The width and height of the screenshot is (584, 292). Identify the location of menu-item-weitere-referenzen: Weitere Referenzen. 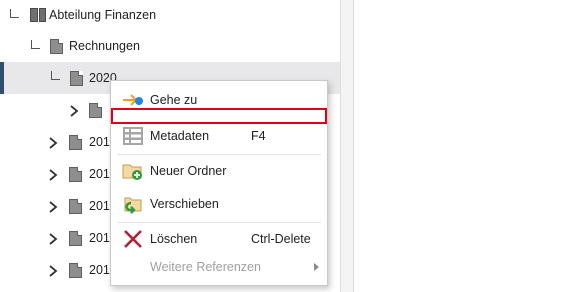
(219, 267).